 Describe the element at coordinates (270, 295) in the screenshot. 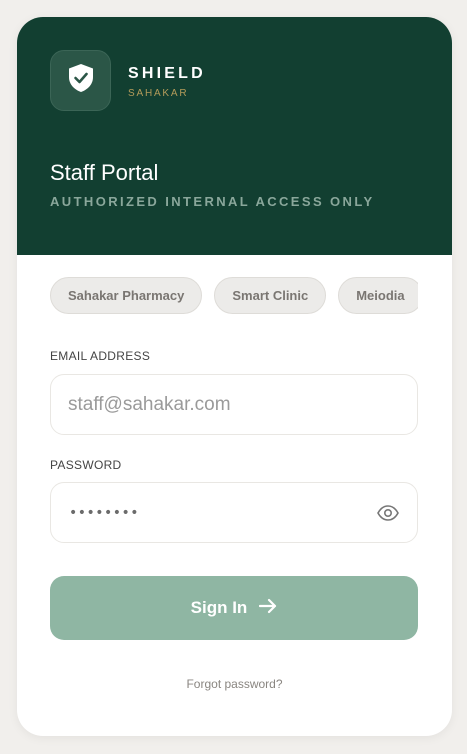

I see `chip-smart-clinic: Smart Clinic` at that location.